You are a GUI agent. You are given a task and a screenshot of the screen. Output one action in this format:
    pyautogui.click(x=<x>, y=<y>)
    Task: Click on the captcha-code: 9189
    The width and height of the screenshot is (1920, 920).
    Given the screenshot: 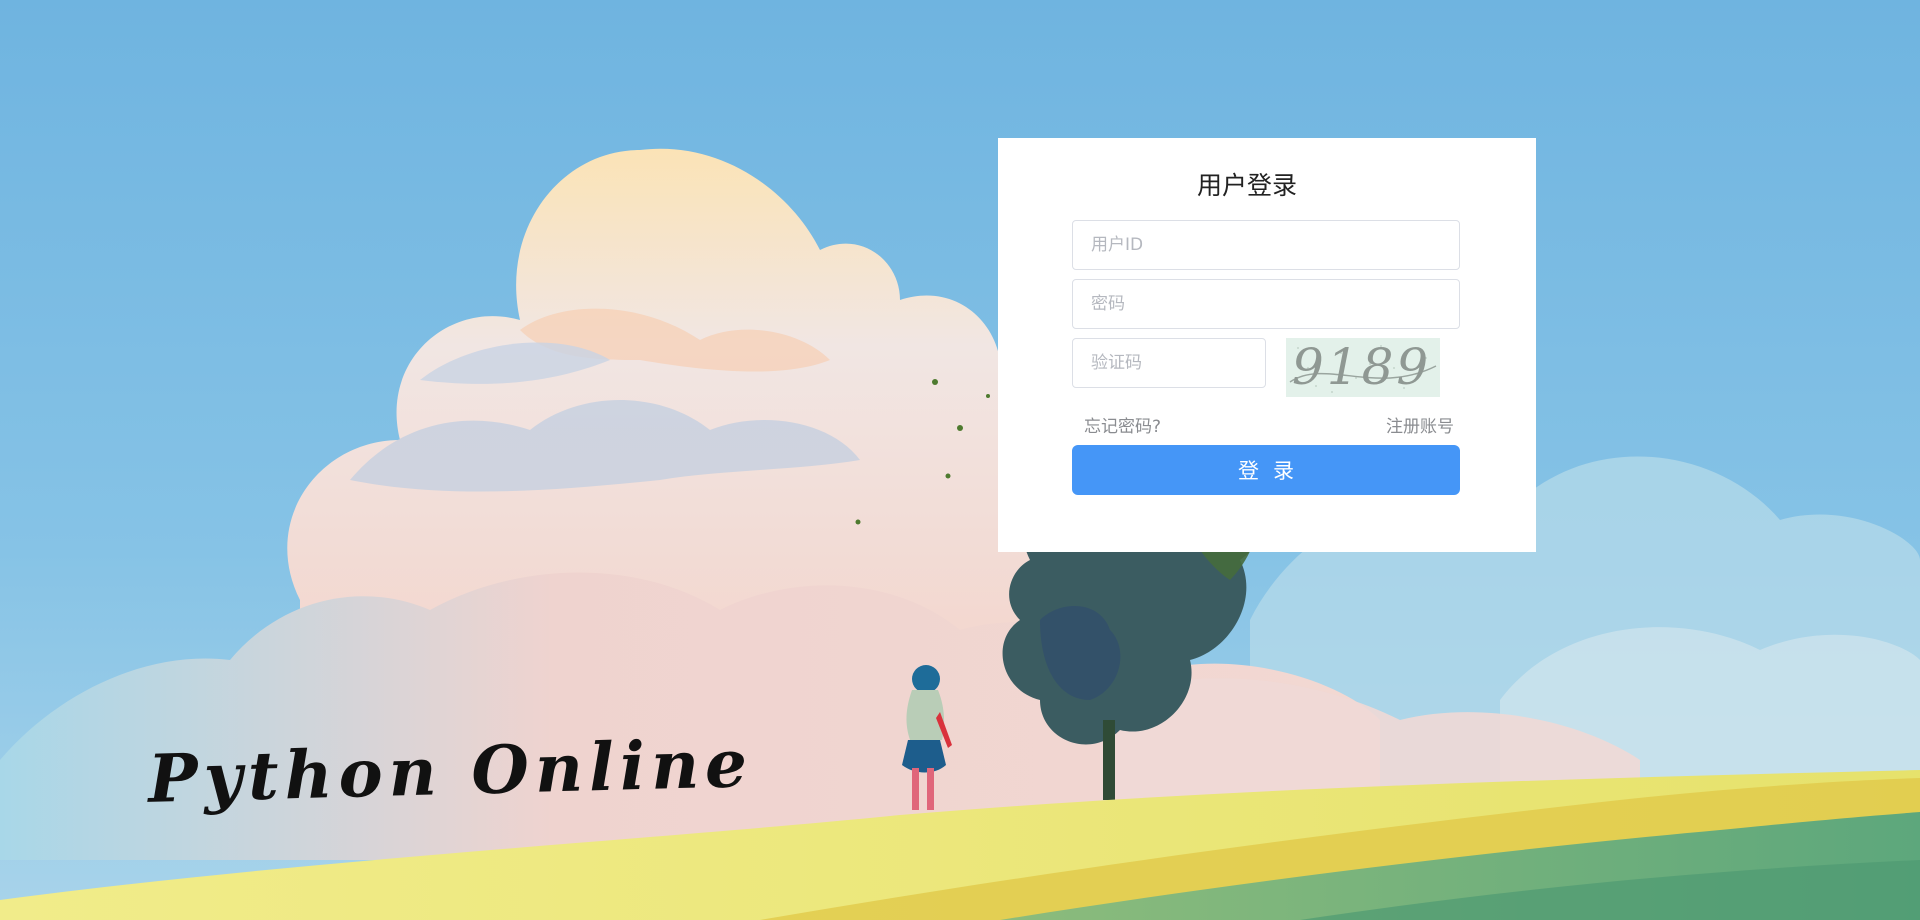 What is the action you would take?
    pyautogui.click(x=1362, y=367)
    